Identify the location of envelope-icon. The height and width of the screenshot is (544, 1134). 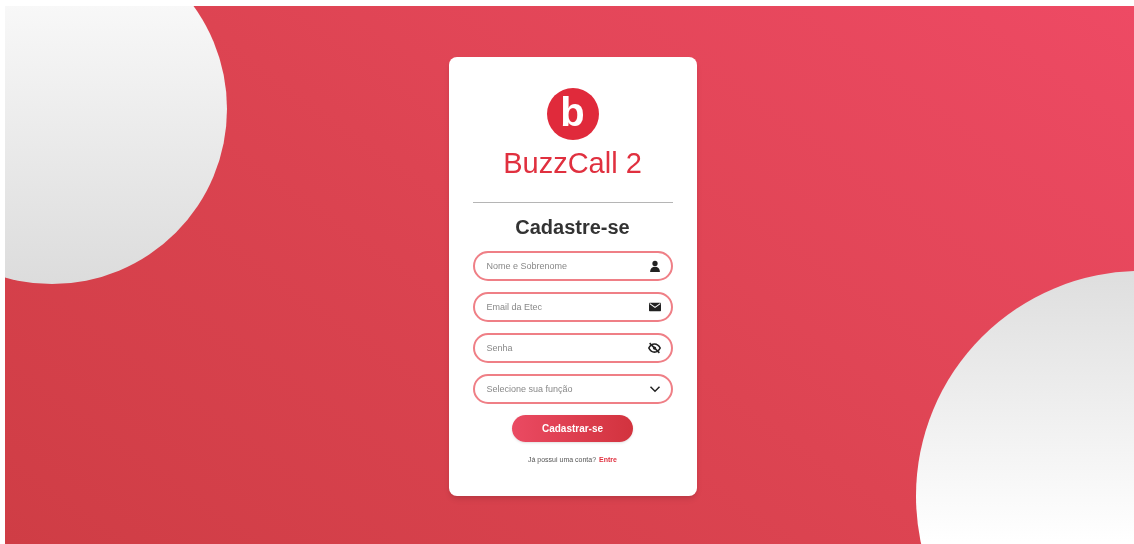
(654, 307).